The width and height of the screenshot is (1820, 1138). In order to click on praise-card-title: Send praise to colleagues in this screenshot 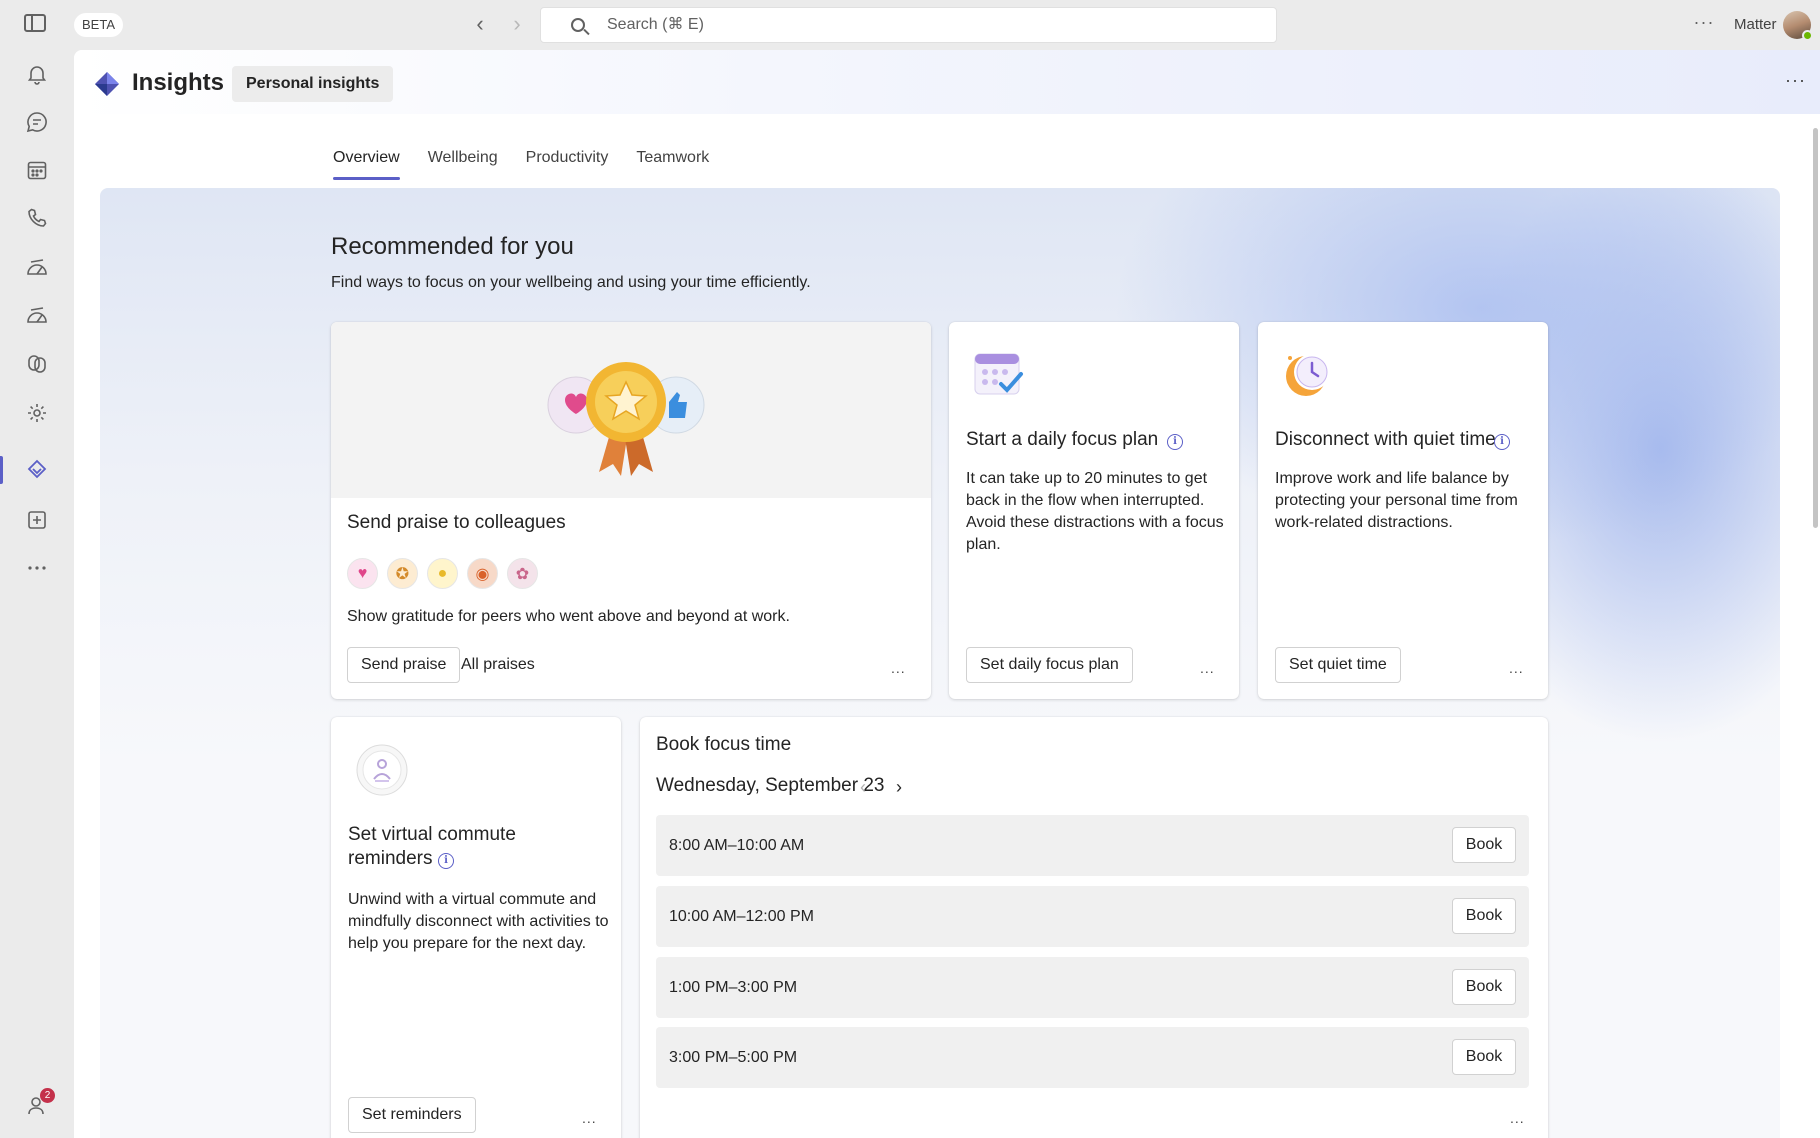, I will do `click(456, 522)`.